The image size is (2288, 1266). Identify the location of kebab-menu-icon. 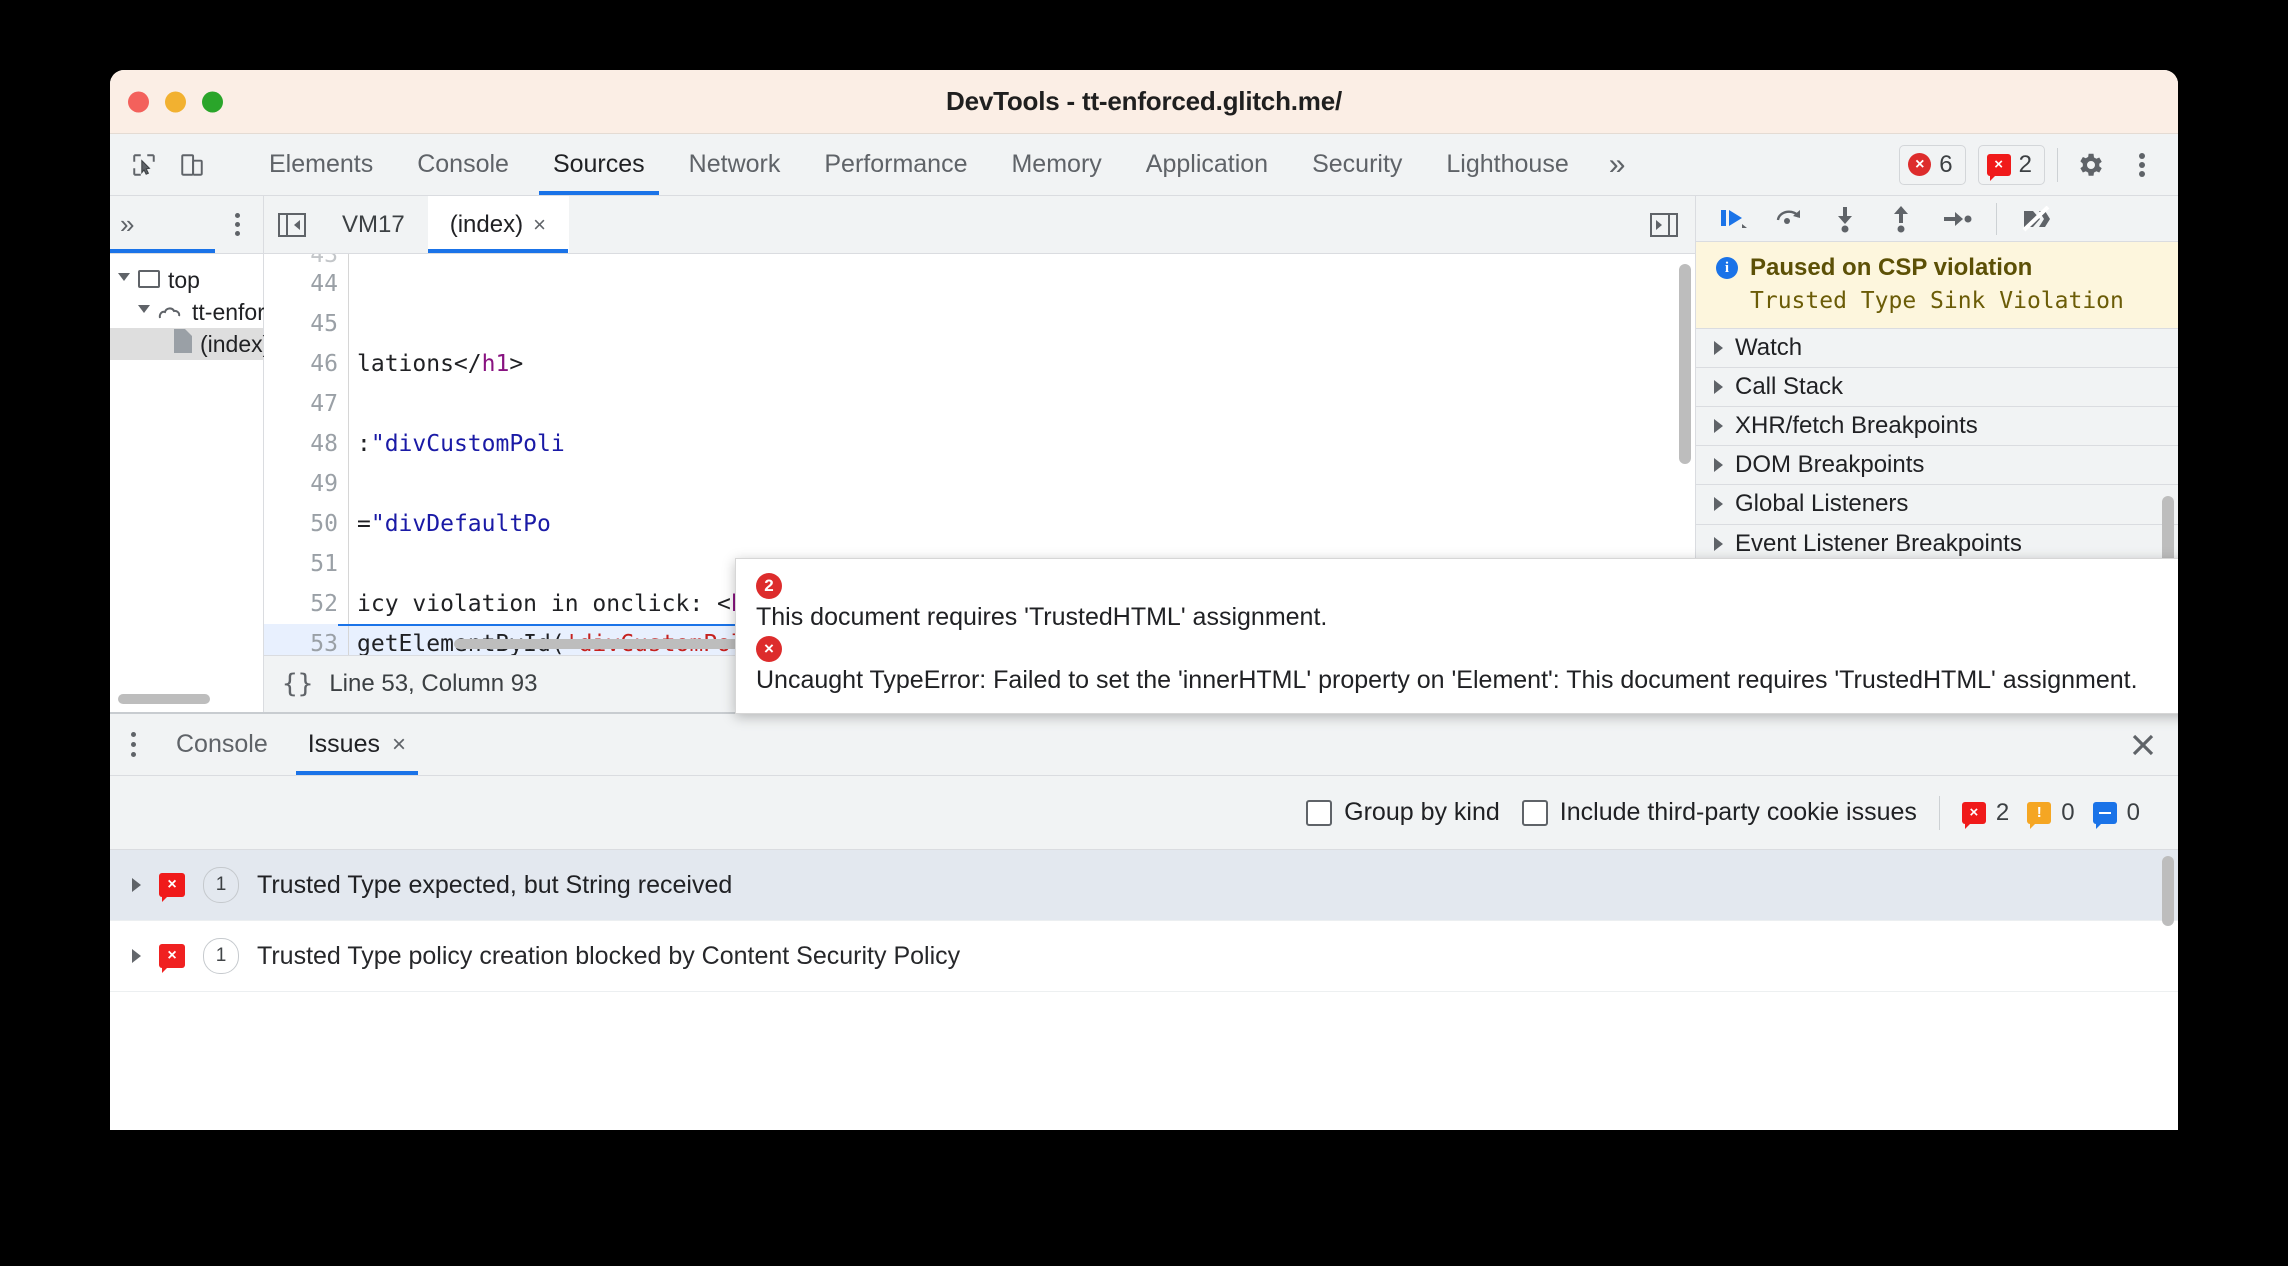
(2142, 165).